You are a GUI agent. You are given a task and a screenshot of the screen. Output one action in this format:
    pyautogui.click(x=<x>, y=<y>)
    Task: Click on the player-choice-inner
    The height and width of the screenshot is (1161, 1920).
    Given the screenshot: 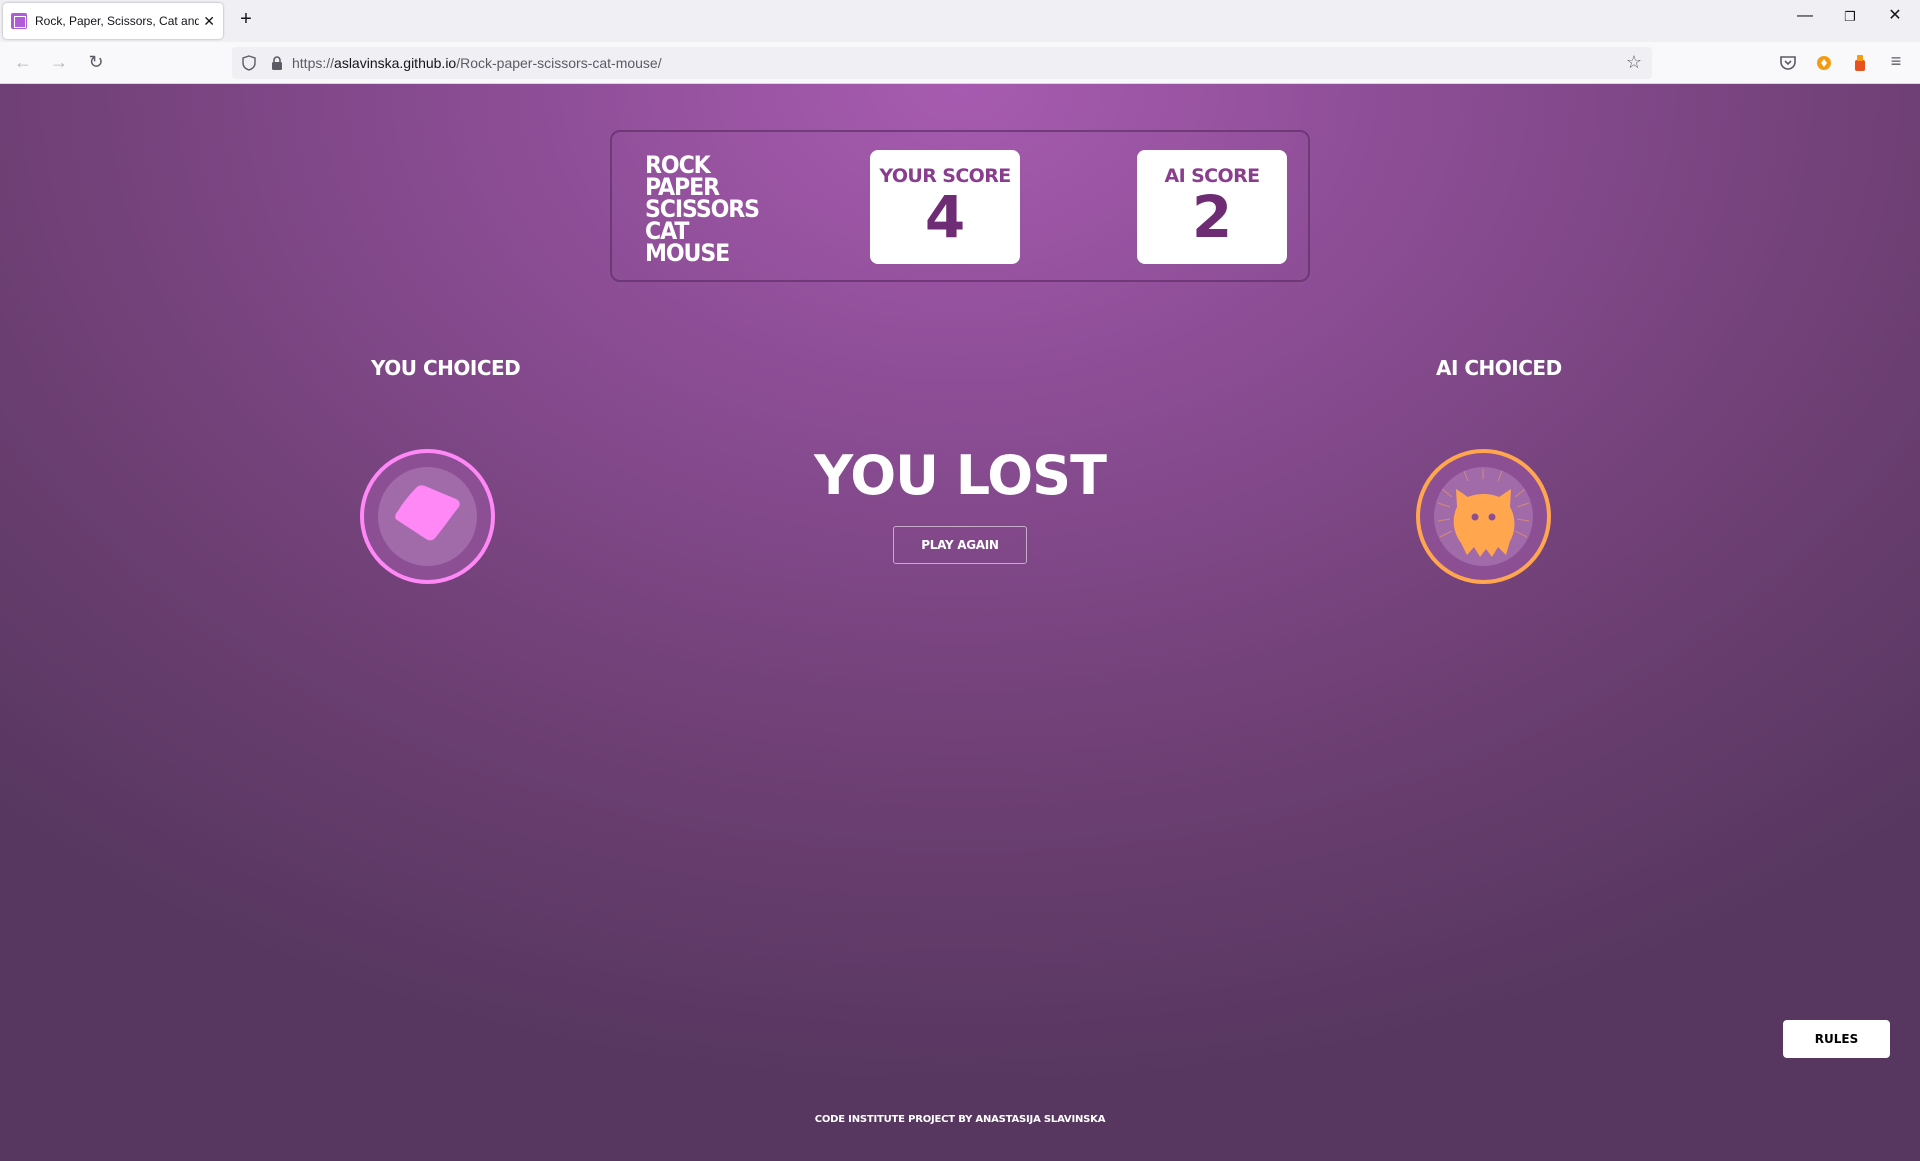 What is the action you would take?
    pyautogui.click(x=427, y=516)
    